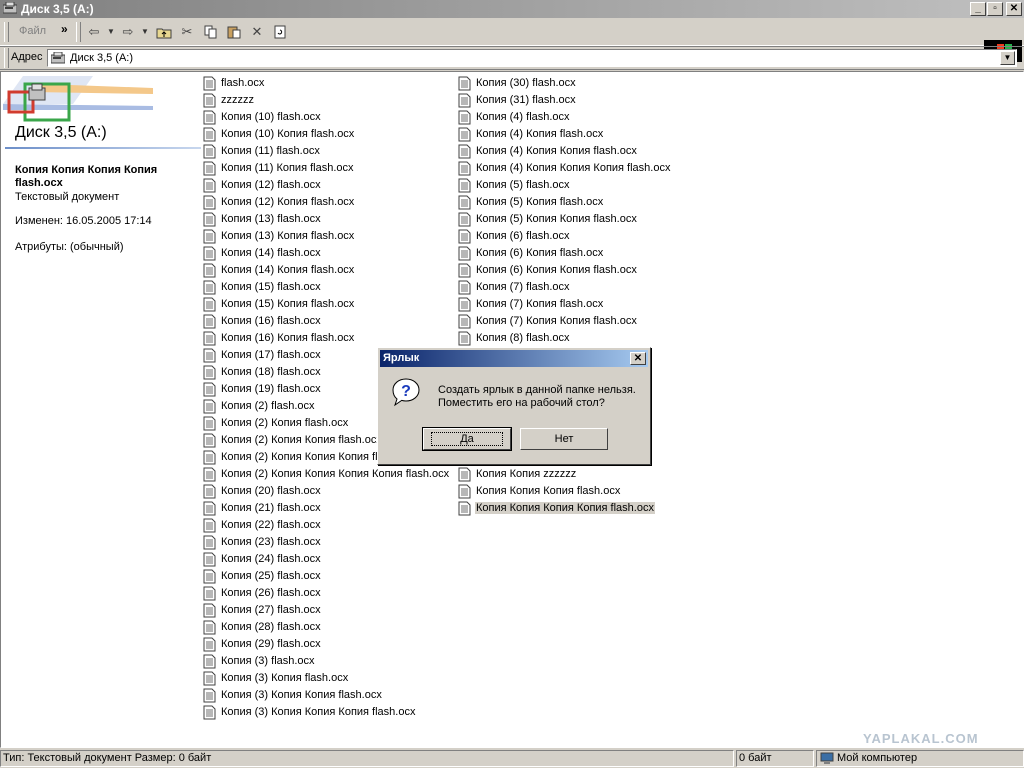 This screenshot has width=1024, height=768. I want to click on copy-icon, so click(211, 32).